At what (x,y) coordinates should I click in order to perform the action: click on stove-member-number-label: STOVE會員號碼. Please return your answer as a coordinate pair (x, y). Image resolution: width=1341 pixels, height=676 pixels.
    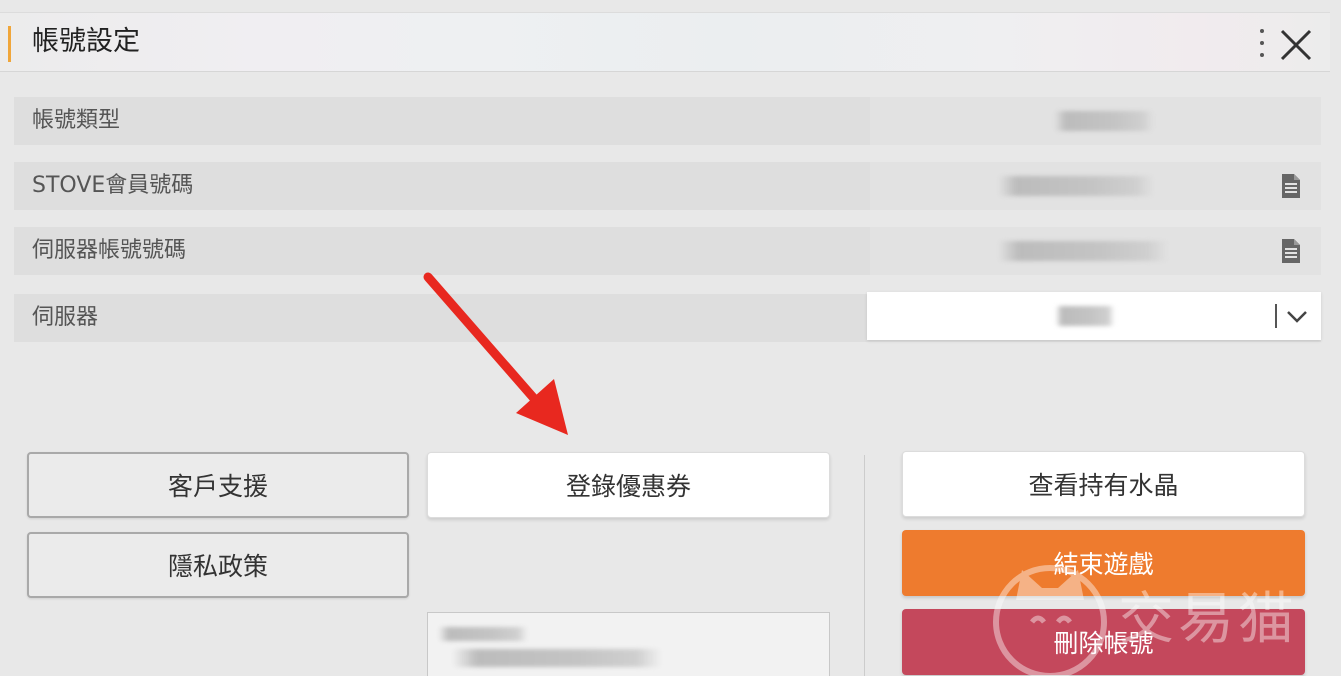
    Looking at the image, I should click on (113, 185).